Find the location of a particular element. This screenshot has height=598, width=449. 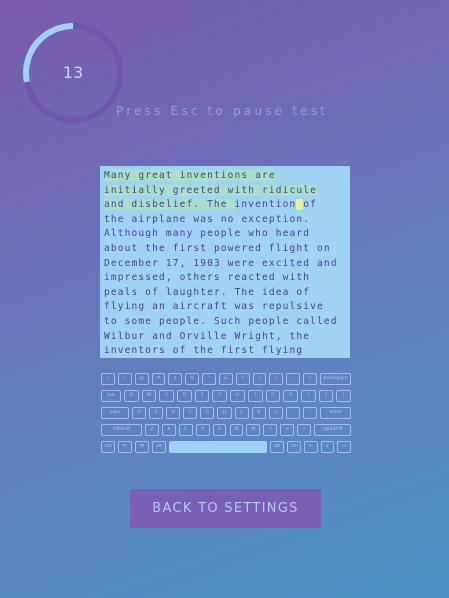

key: fn is located at coordinates (125, 447).